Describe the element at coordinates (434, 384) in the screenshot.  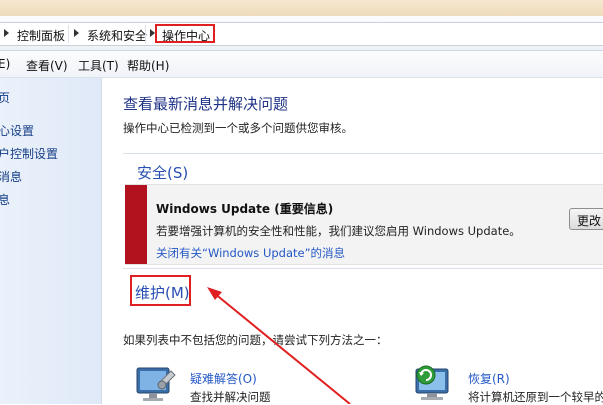
I see `restore-icon` at that location.